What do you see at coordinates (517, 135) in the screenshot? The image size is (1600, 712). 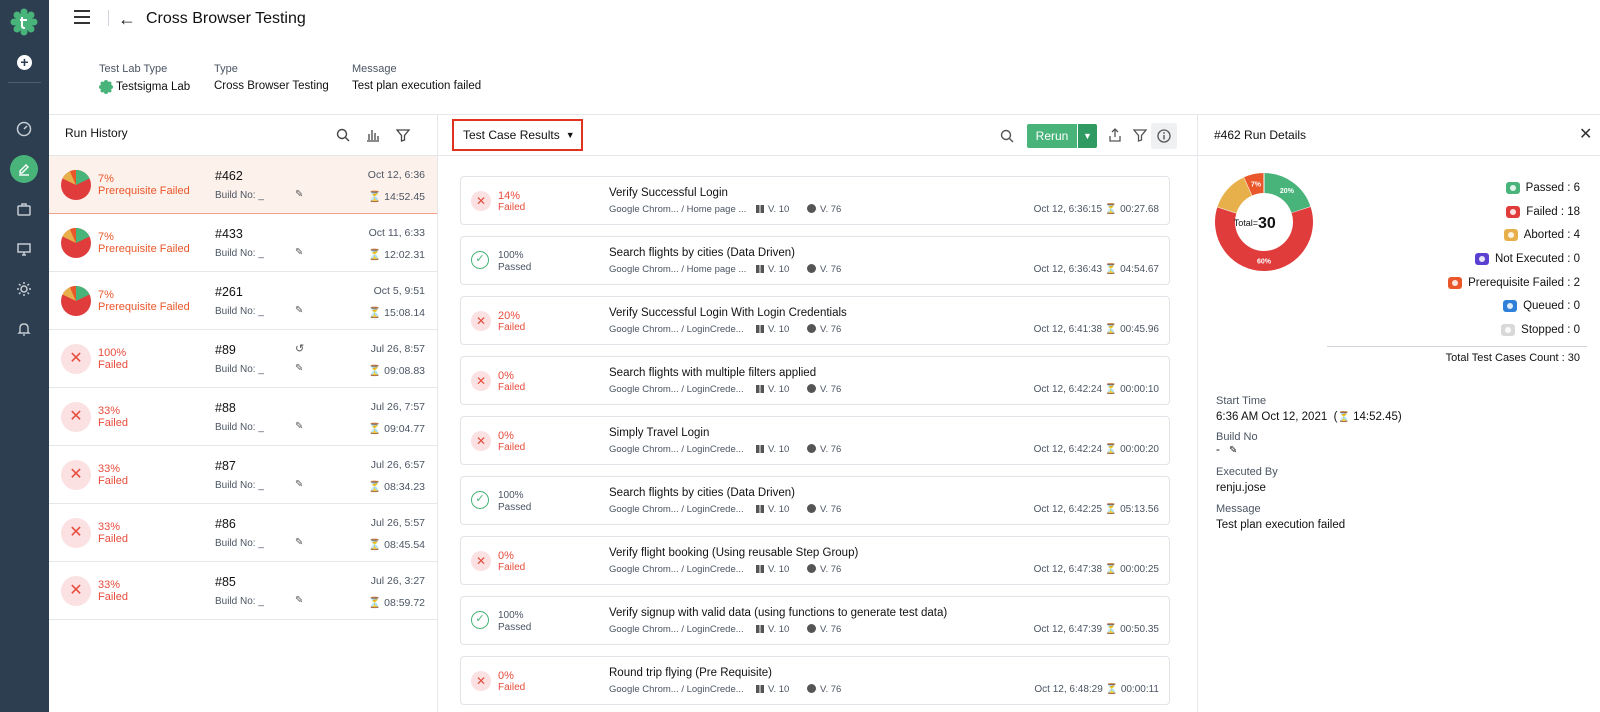 I see `test-case-results-dropdown: Test Case Results ▼` at bounding box center [517, 135].